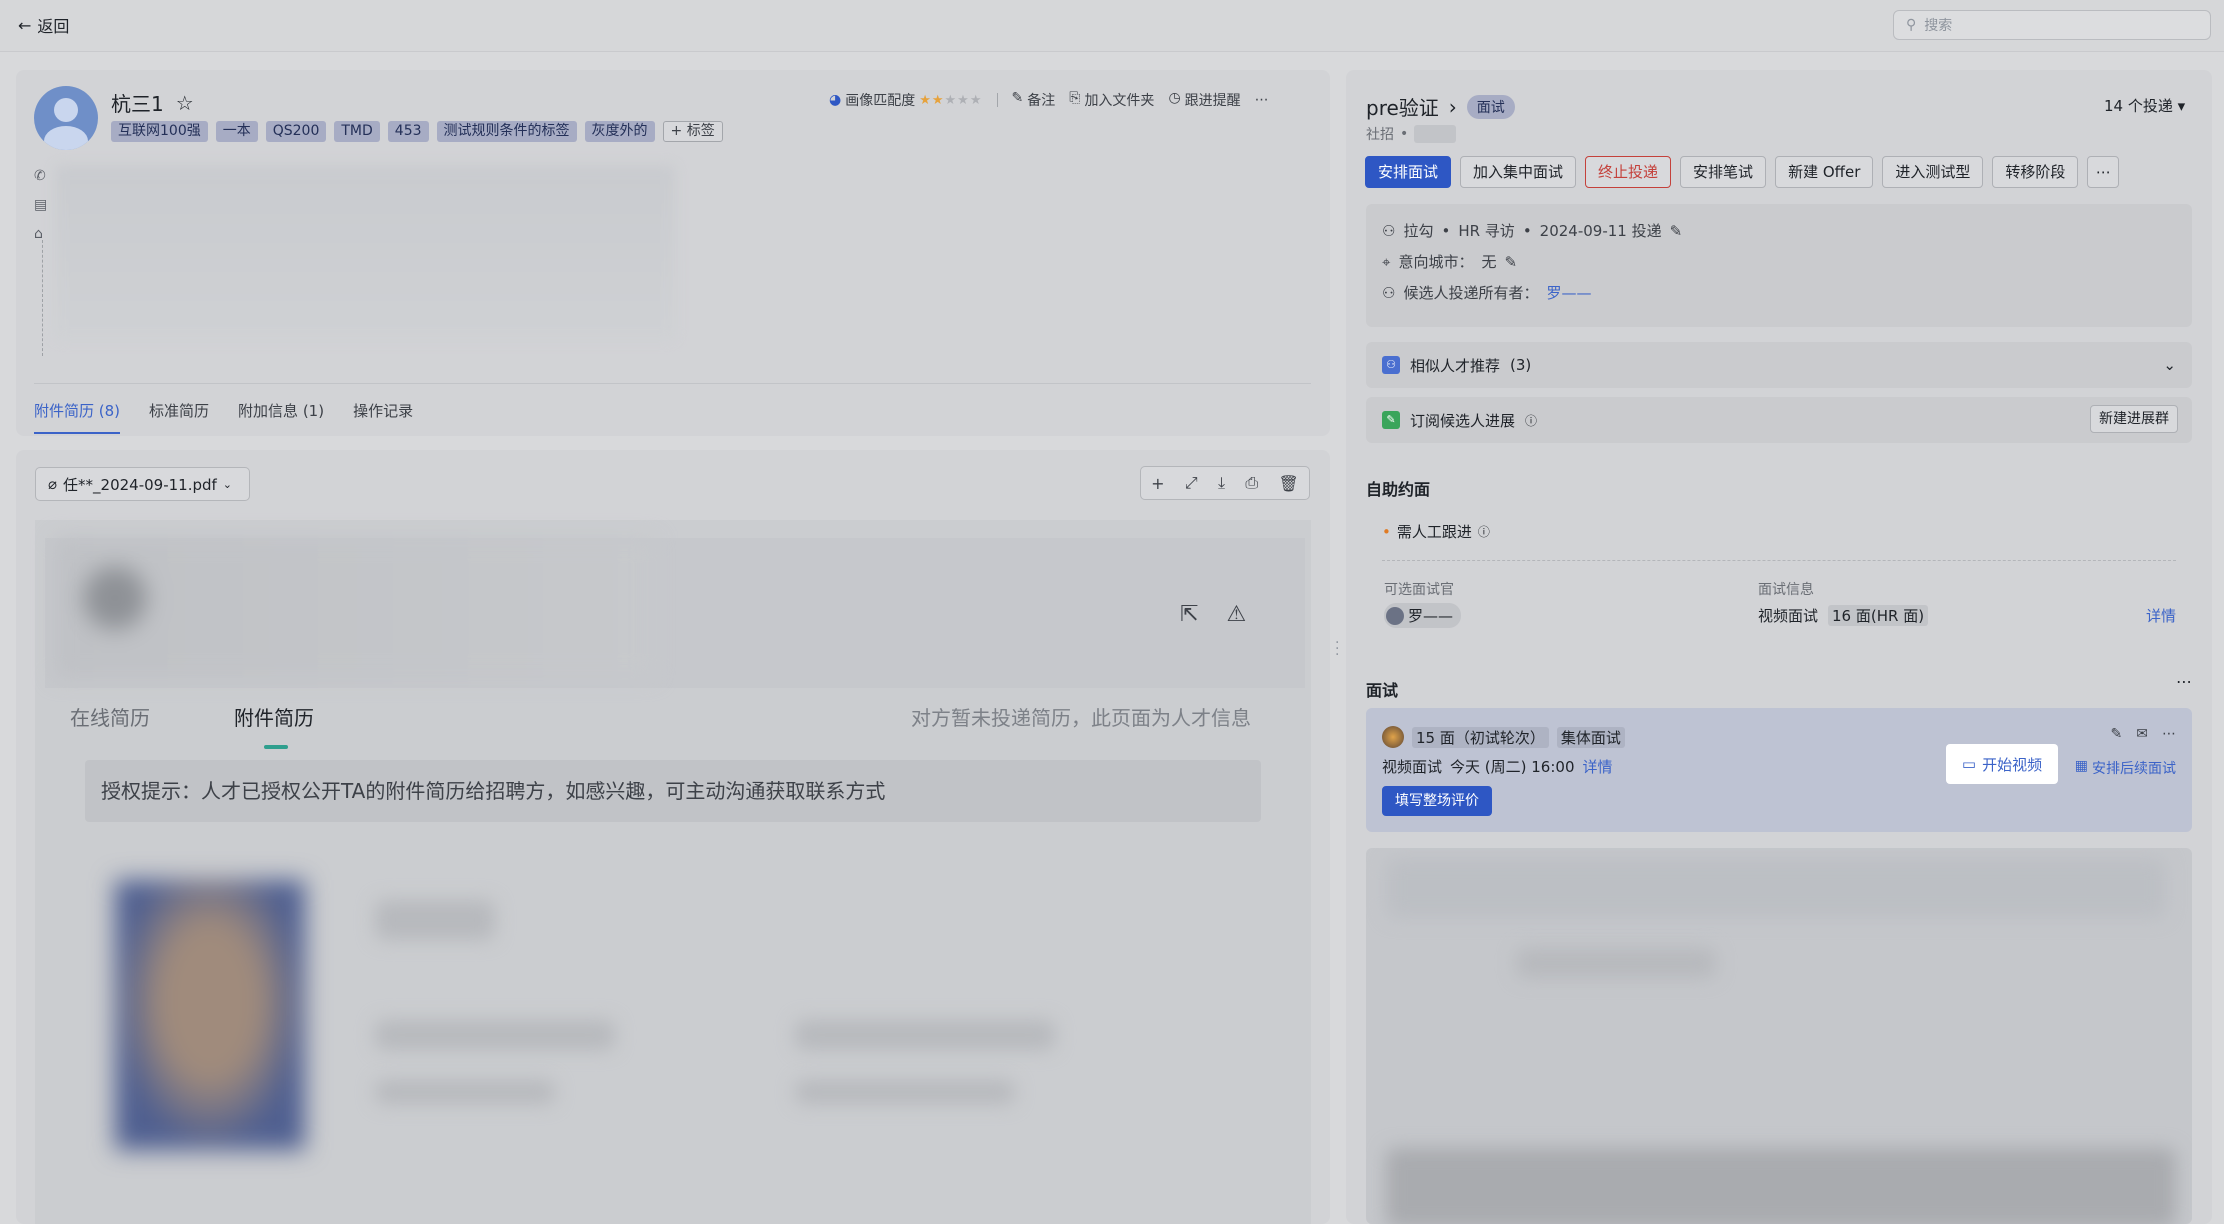 The height and width of the screenshot is (1224, 2224). I want to click on info-icon: ⓘ, so click(1531, 420).